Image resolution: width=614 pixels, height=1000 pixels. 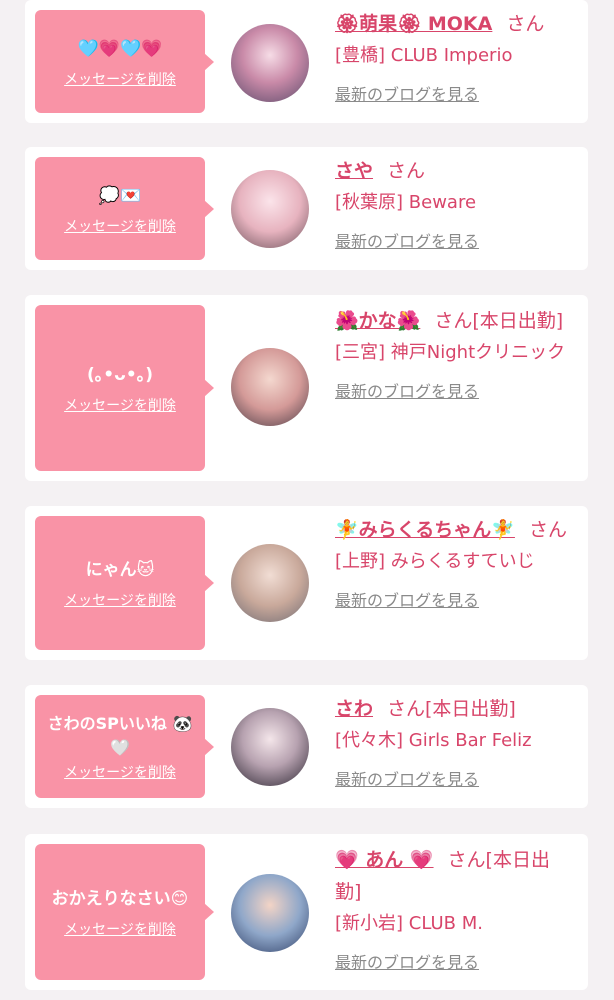 What do you see at coordinates (424, 55) in the screenshot?
I see `shop-info: [豊橋] CLUB Imperio` at bounding box center [424, 55].